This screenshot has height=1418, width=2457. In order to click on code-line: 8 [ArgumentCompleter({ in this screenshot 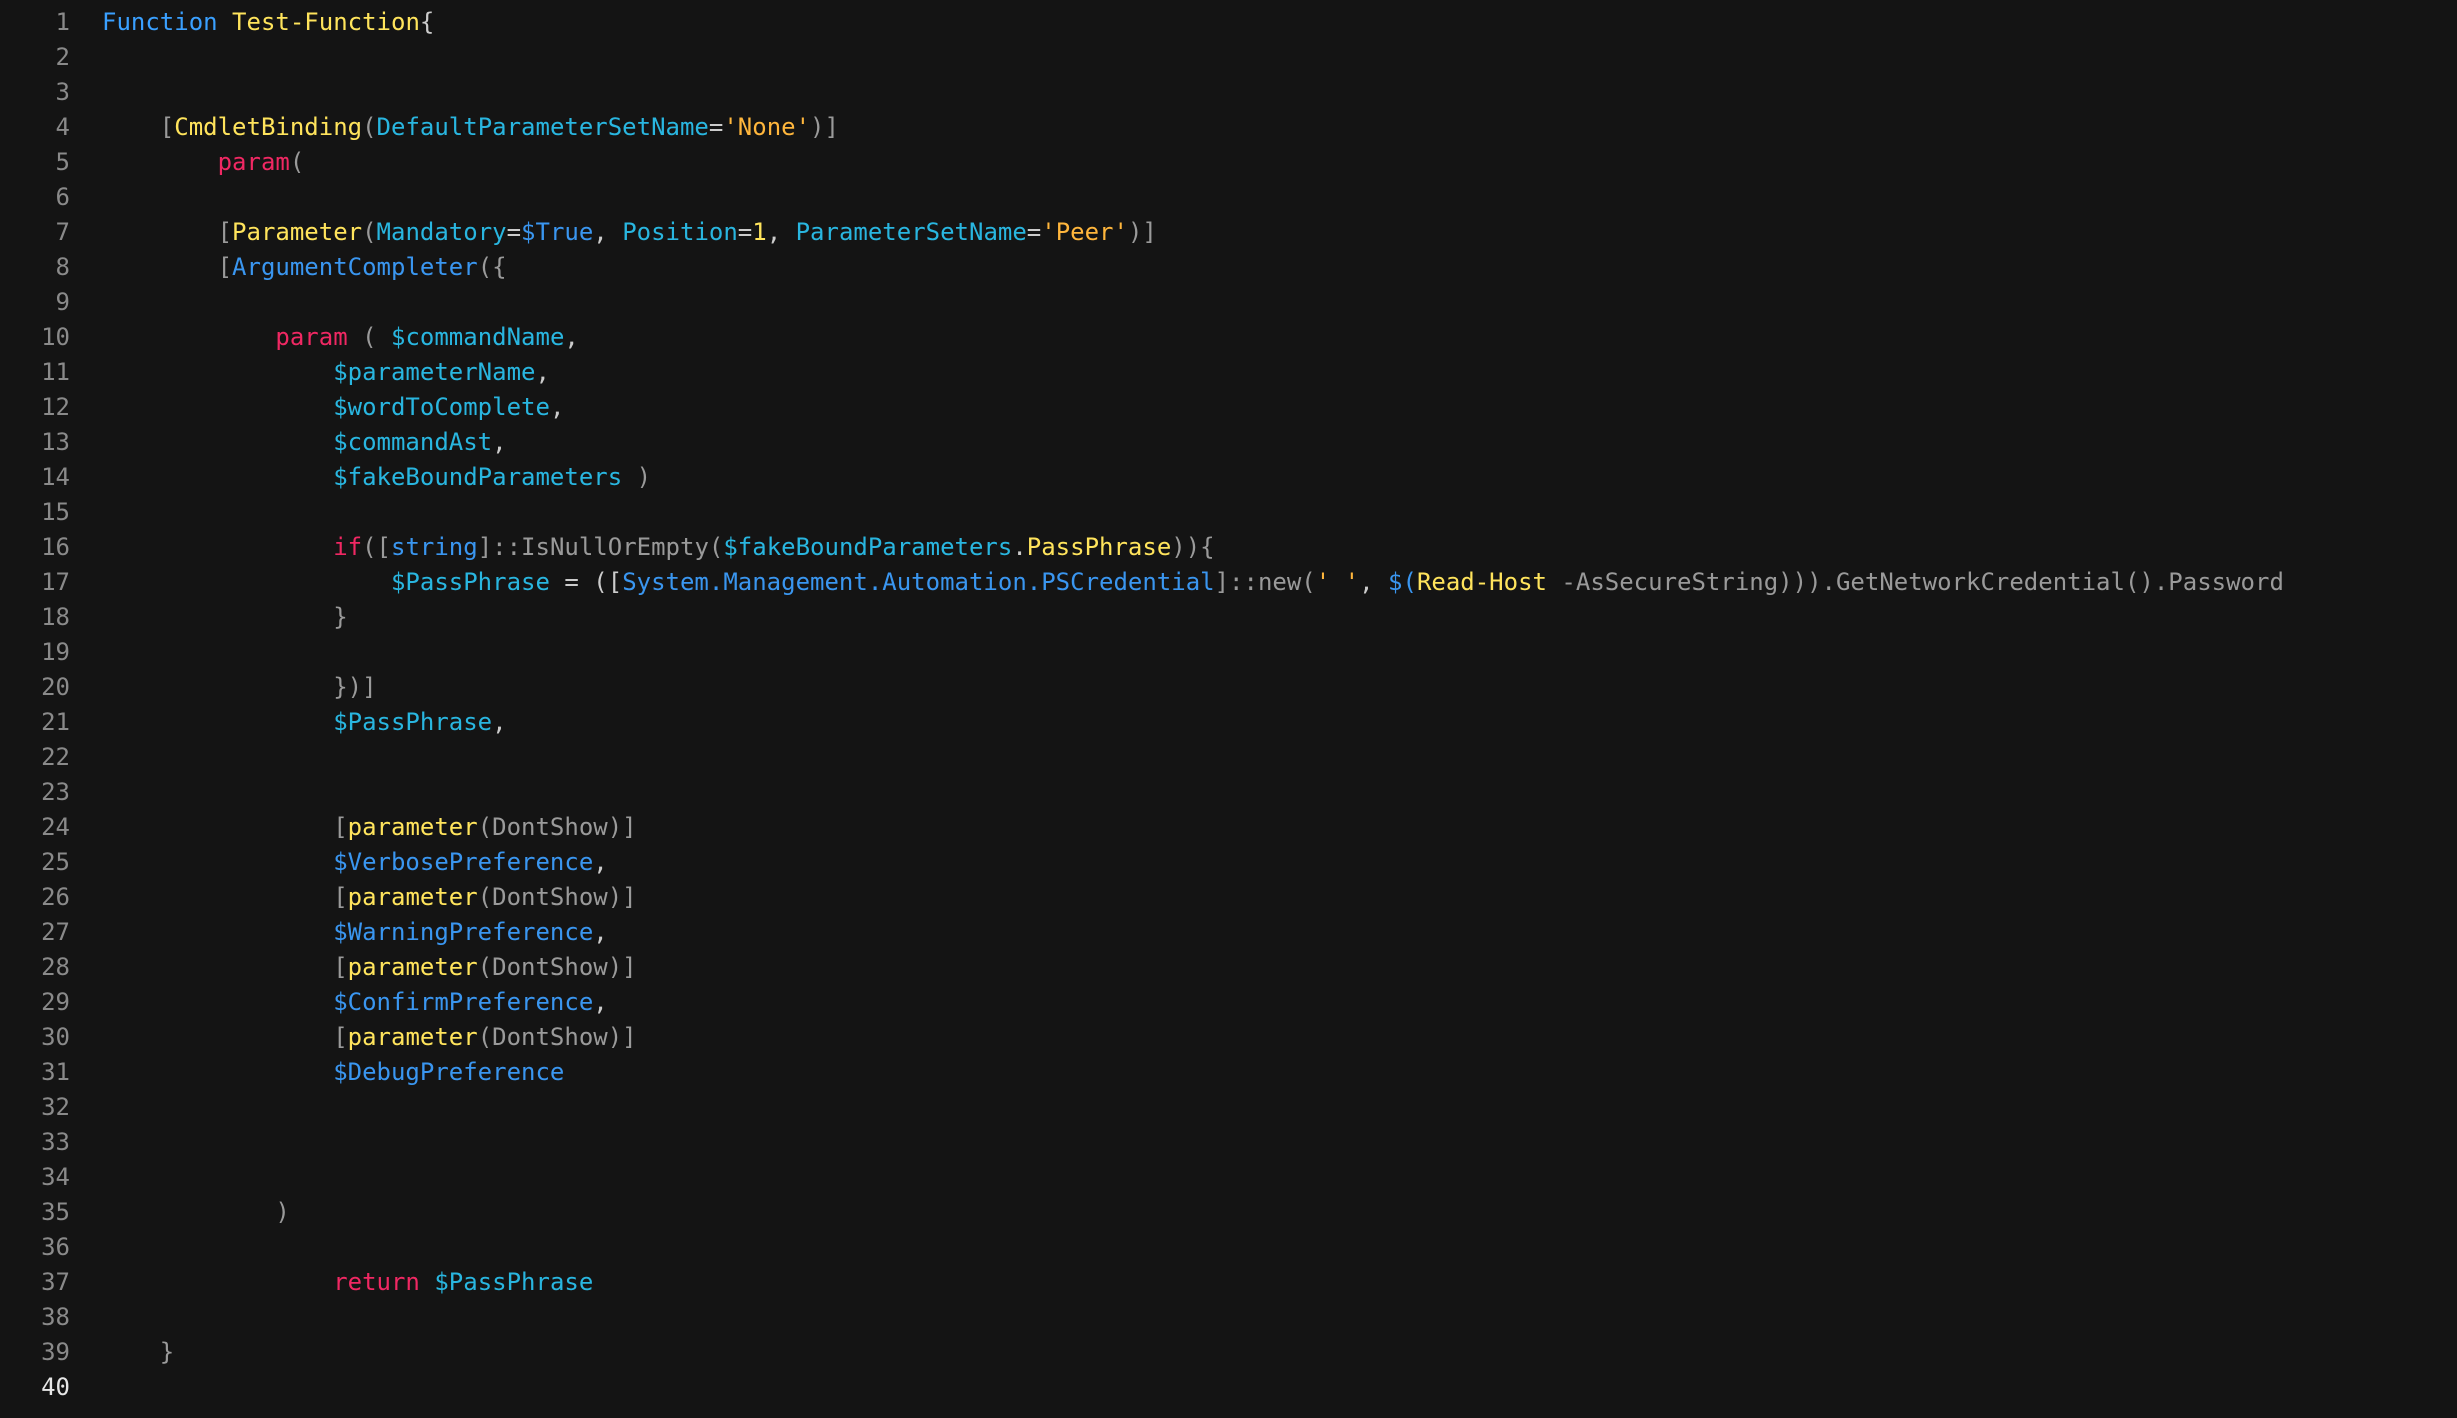, I will do `click(1228, 267)`.